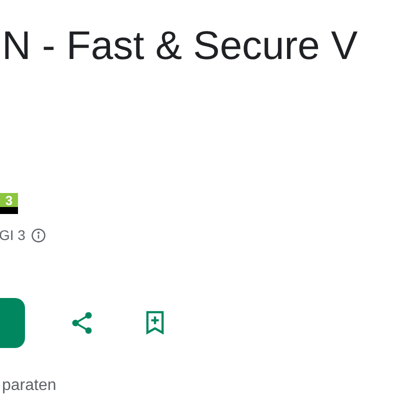  What do you see at coordinates (12, 323) in the screenshot?
I see `install-button` at bounding box center [12, 323].